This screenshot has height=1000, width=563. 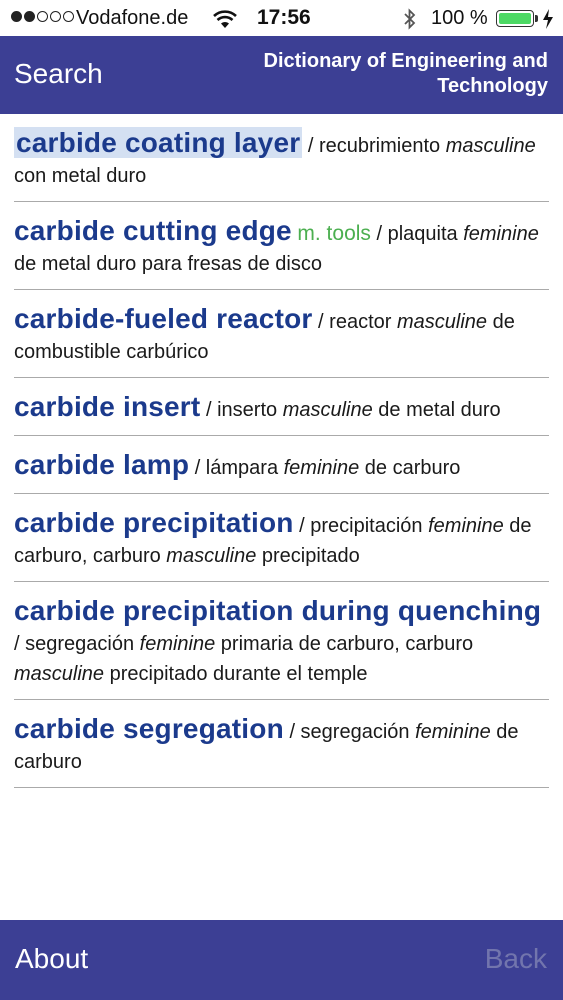 What do you see at coordinates (308, 556) in the screenshot?
I see `translation-text: precipitado` at bounding box center [308, 556].